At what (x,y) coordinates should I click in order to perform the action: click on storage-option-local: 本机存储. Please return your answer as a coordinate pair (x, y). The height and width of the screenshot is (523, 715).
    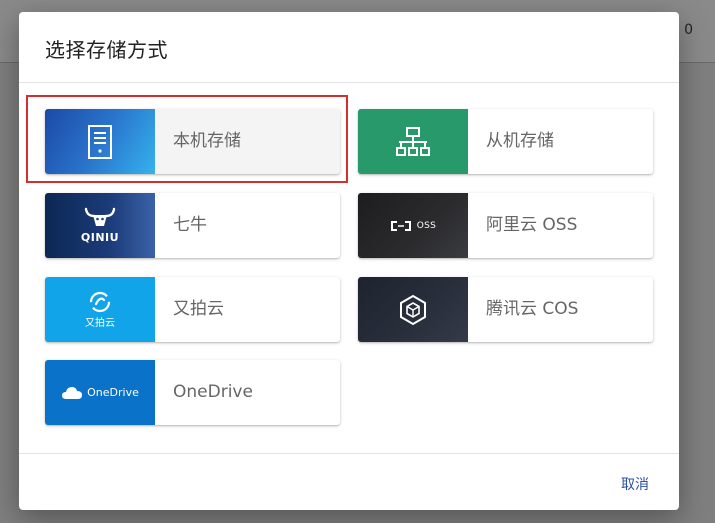
    Looking at the image, I should click on (192, 141).